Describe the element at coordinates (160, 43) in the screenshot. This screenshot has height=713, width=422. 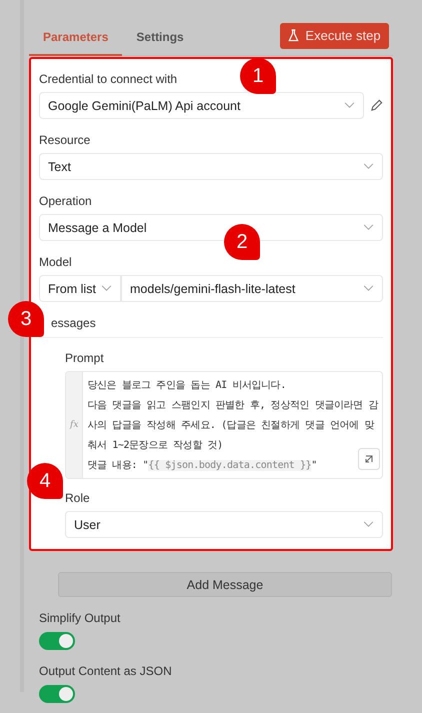
I see `tab: Settings` at that location.